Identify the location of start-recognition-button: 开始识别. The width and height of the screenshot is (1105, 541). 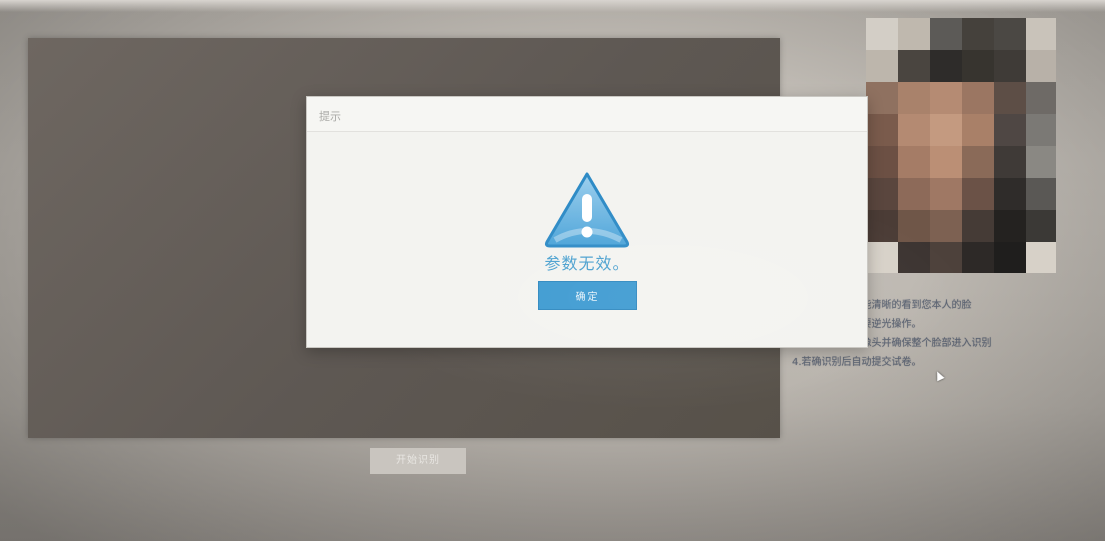
(418, 461).